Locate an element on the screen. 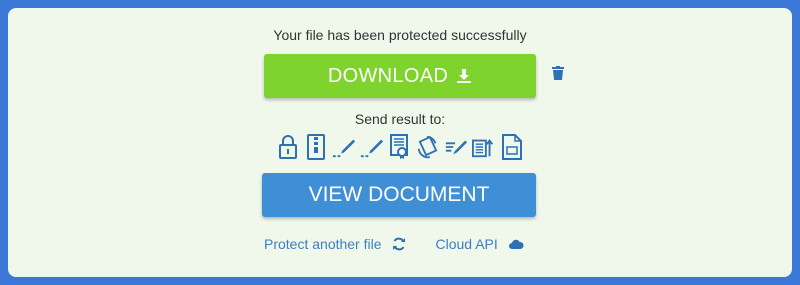 The width and height of the screenshot is (800, 285). send-result-icons is located at coordinates (400, 147).